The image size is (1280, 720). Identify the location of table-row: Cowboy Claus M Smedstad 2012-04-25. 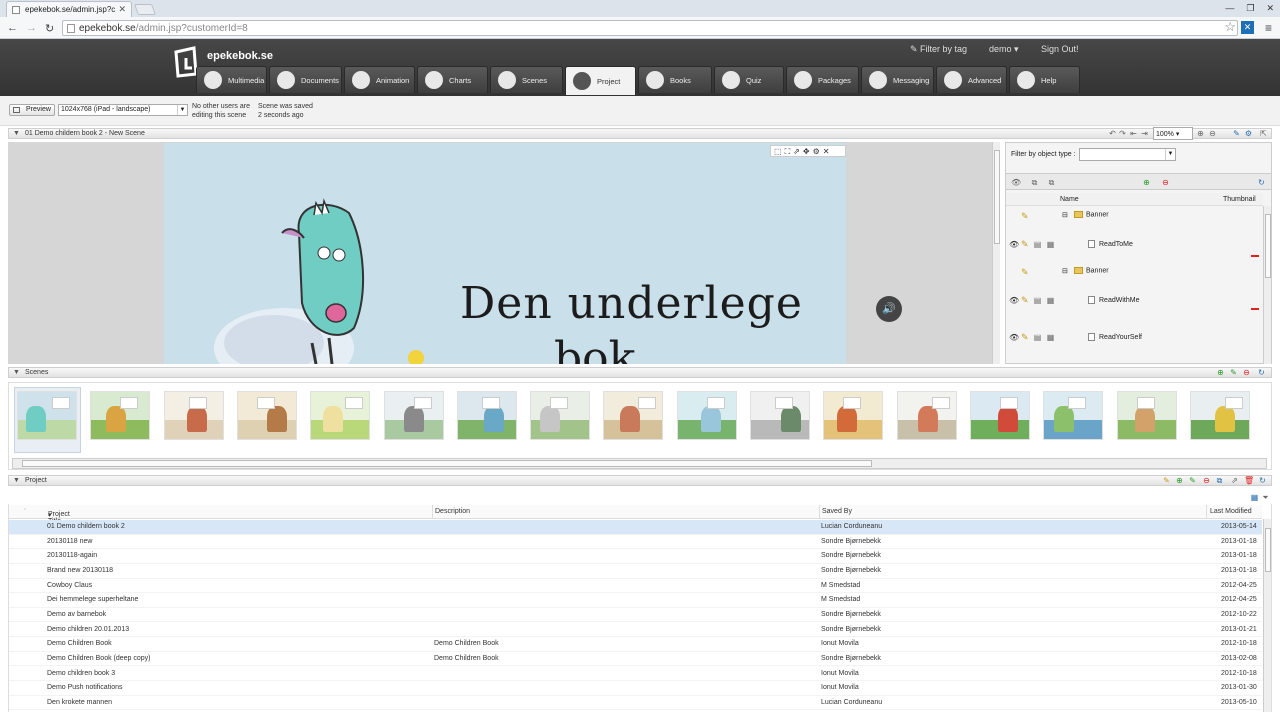
(635, 586).